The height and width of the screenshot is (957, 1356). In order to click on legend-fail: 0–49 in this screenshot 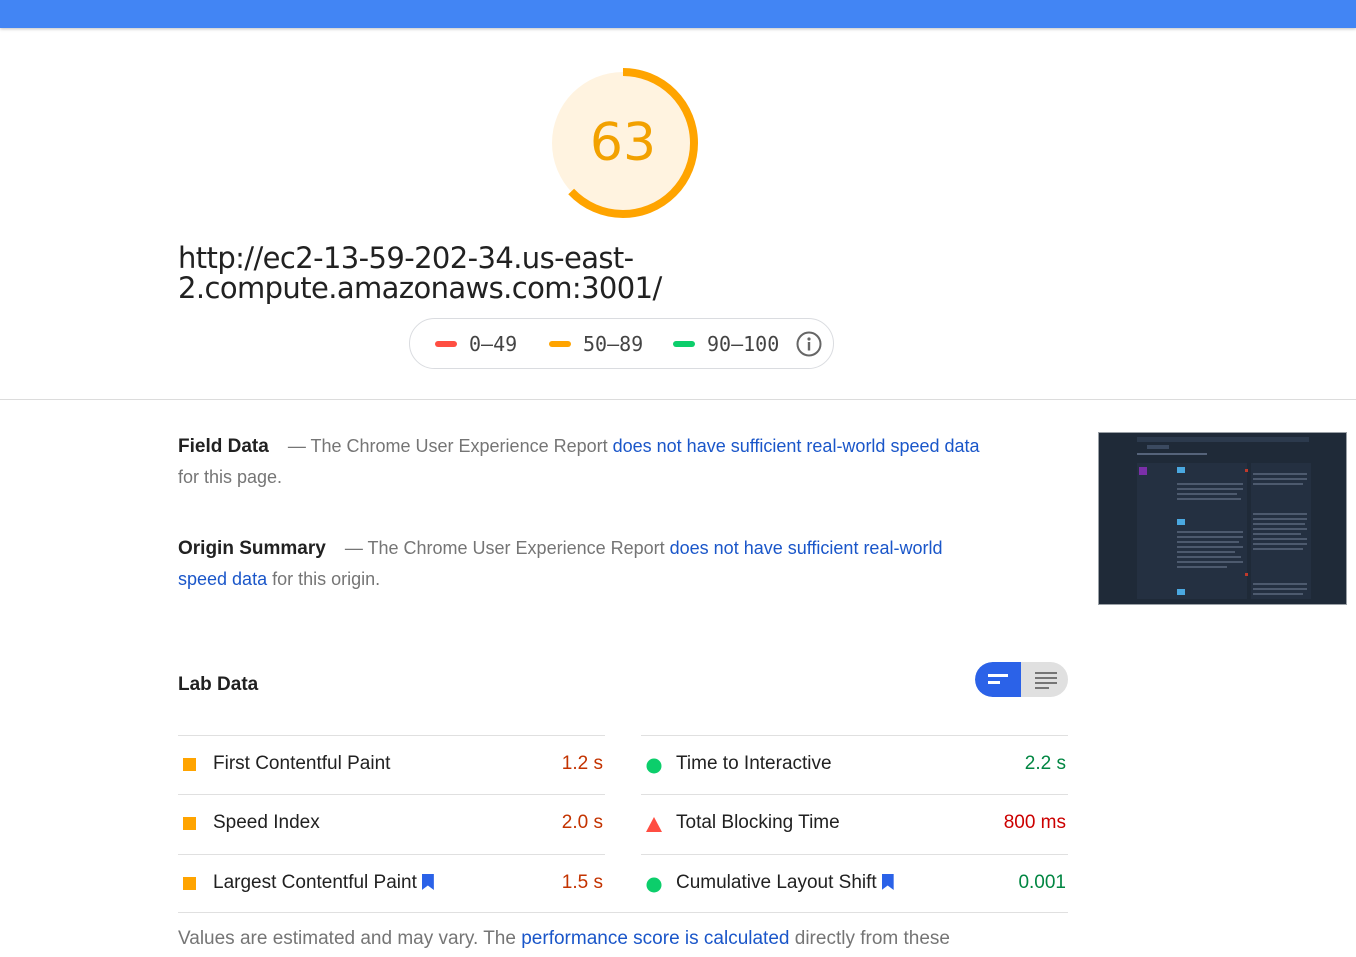, I will do `click(476, 344)`.